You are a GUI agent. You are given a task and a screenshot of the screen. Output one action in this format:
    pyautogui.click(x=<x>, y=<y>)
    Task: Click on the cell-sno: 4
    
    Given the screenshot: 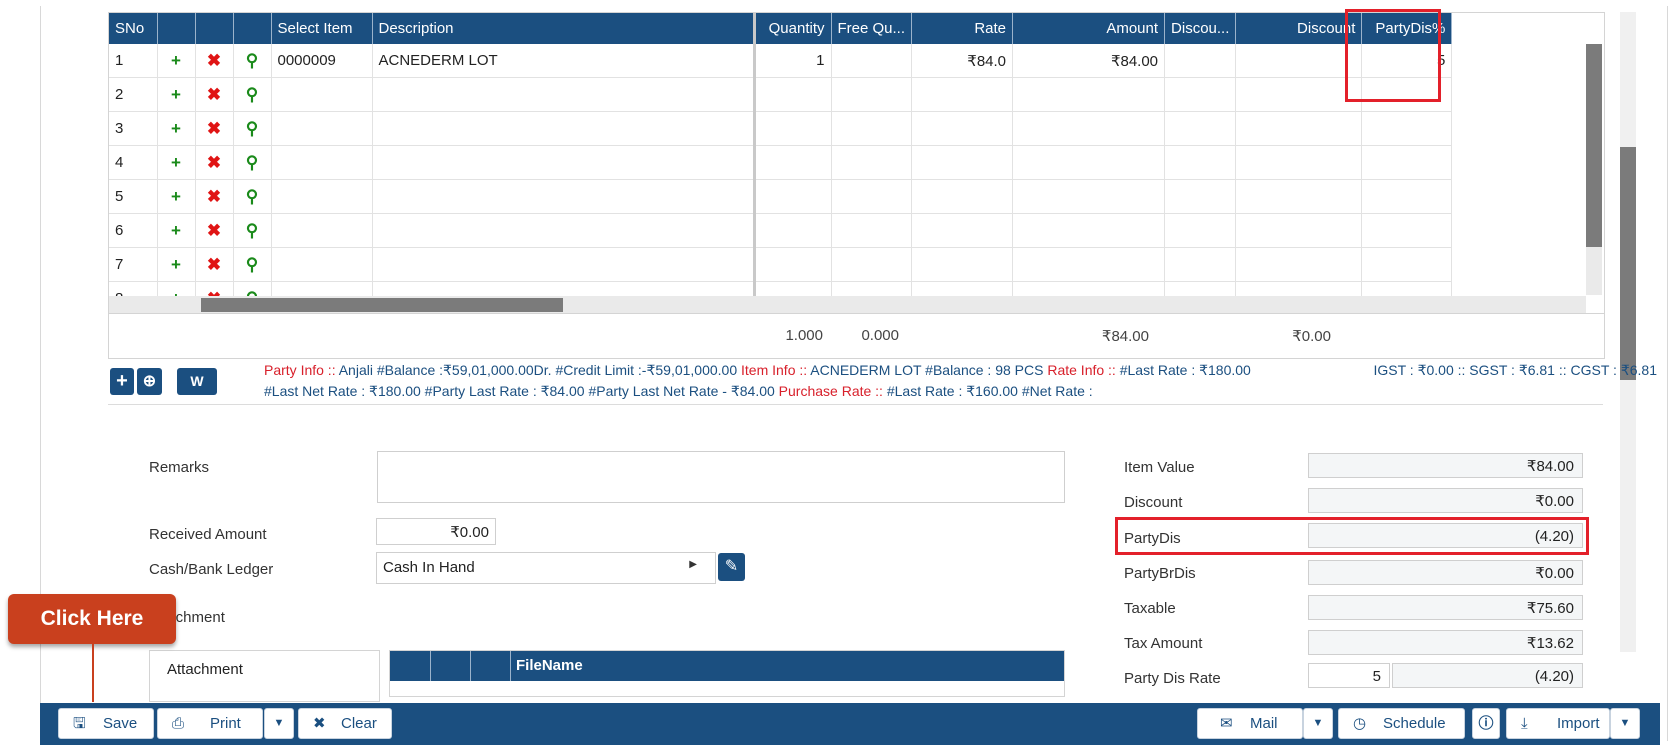 What is the action you would take?
    pyautogui.click(x=133, y=162)
    